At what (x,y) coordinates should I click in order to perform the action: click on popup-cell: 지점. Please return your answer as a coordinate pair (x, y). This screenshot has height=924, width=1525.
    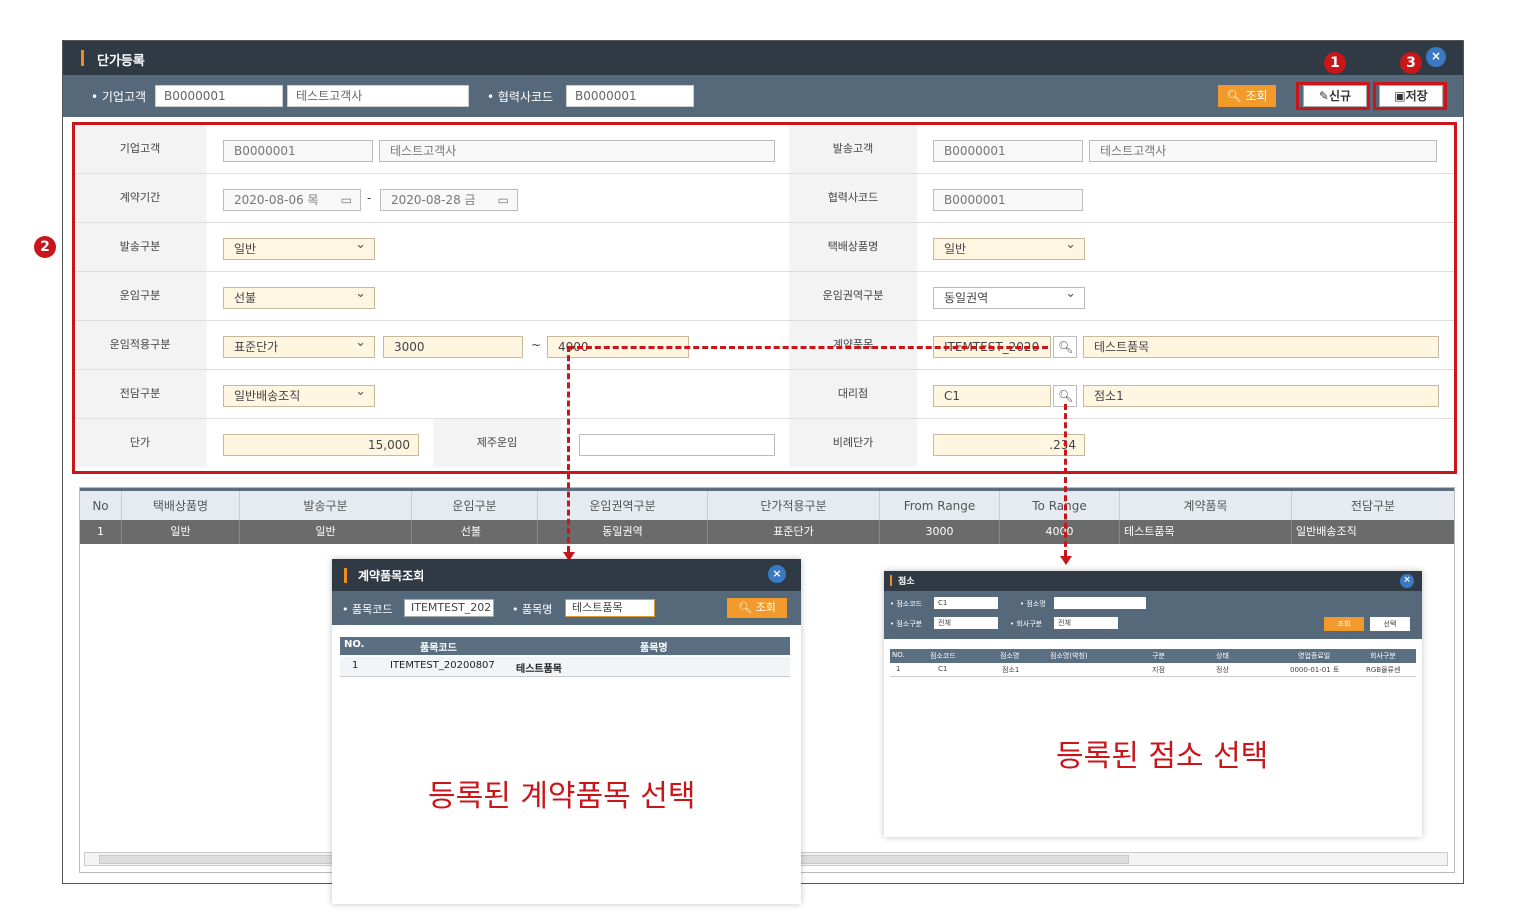
    Looking at the image, I should click on (1158, 670).